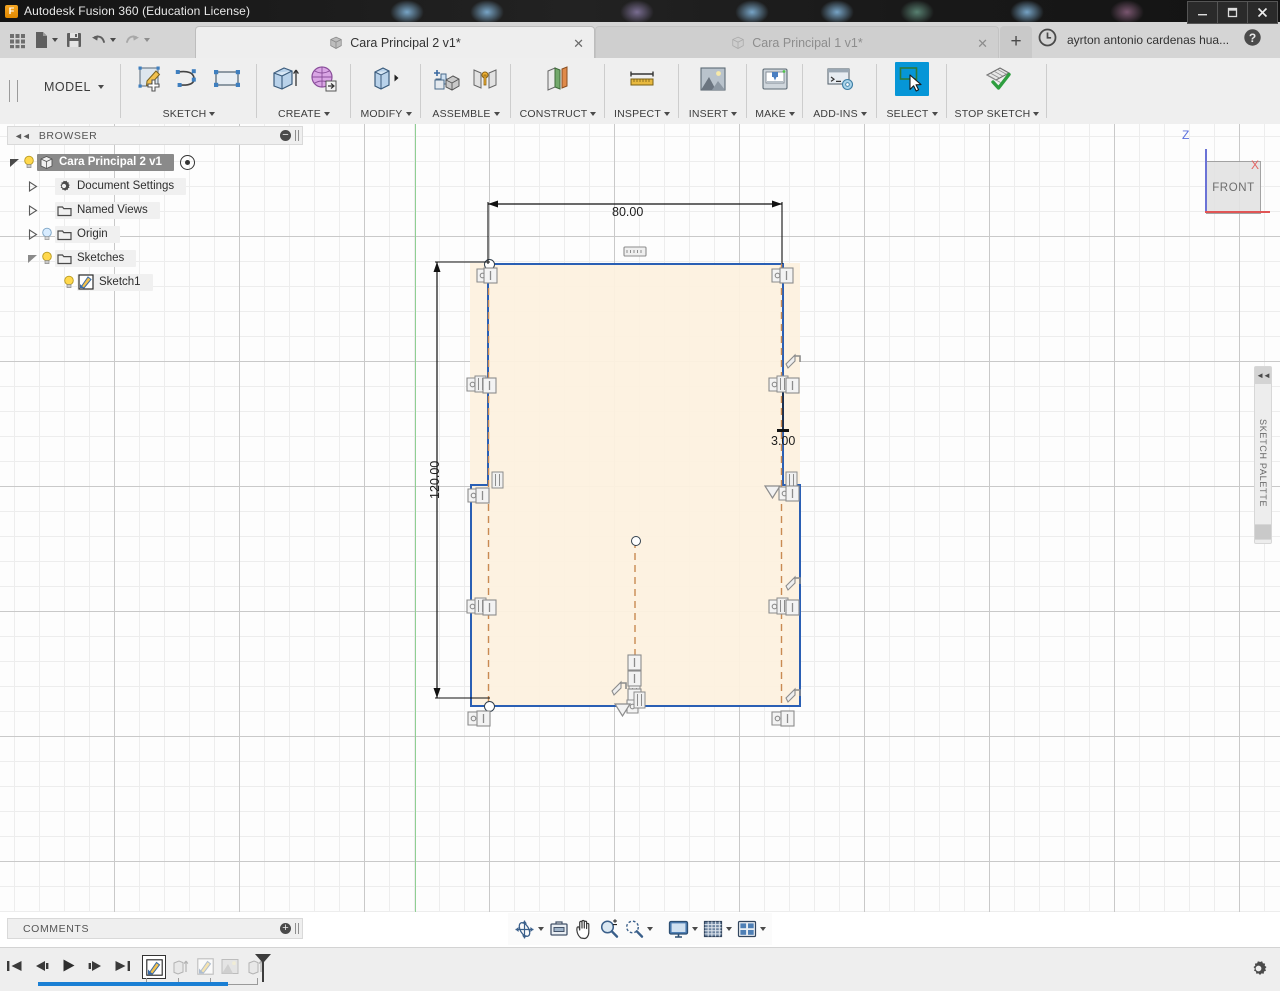 The image size is (1280, 991). I want to click on orbit-caret-icon, so click(541, 929).